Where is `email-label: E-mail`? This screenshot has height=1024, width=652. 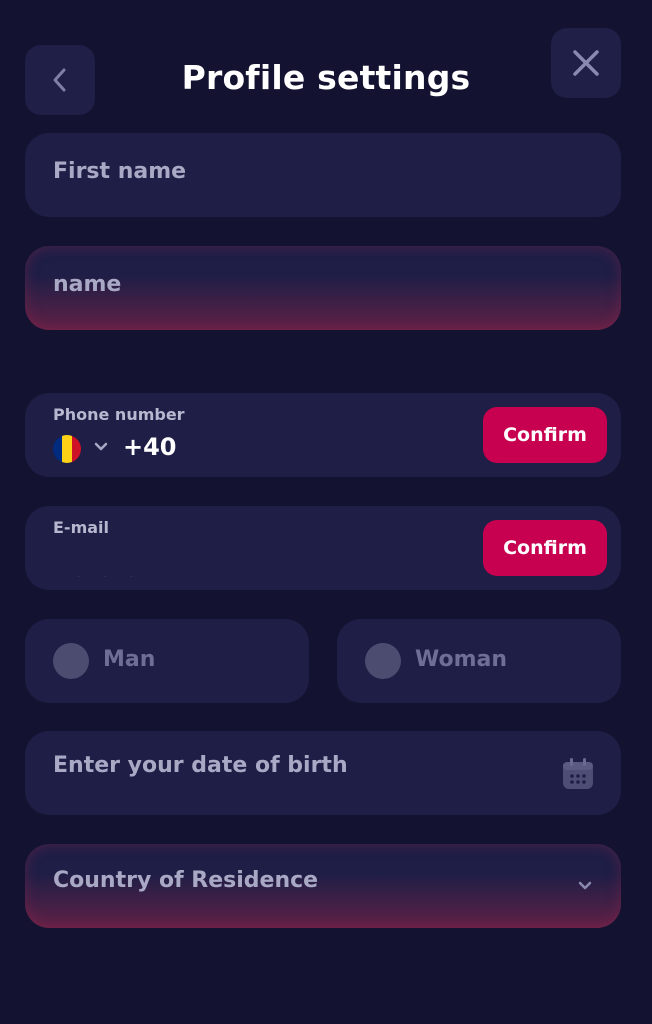
email-label: E-mail is located at coordinates (81, 527).